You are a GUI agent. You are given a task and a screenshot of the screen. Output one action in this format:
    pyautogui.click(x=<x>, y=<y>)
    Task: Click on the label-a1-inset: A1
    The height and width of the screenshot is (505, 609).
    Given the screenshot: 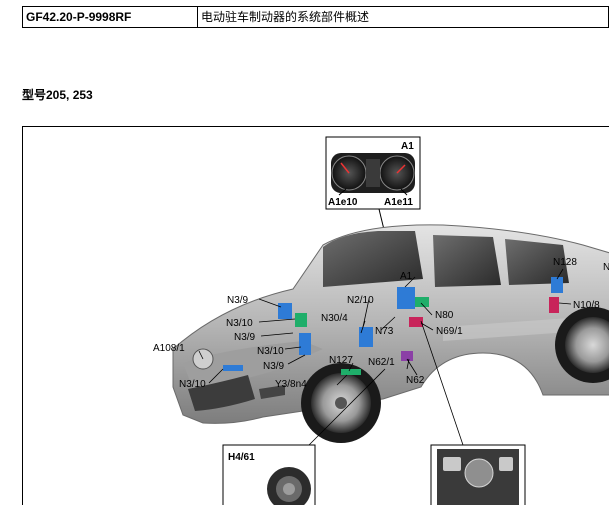 What is the action you would take?
    pyautogui.click(x=407, y=146)
    